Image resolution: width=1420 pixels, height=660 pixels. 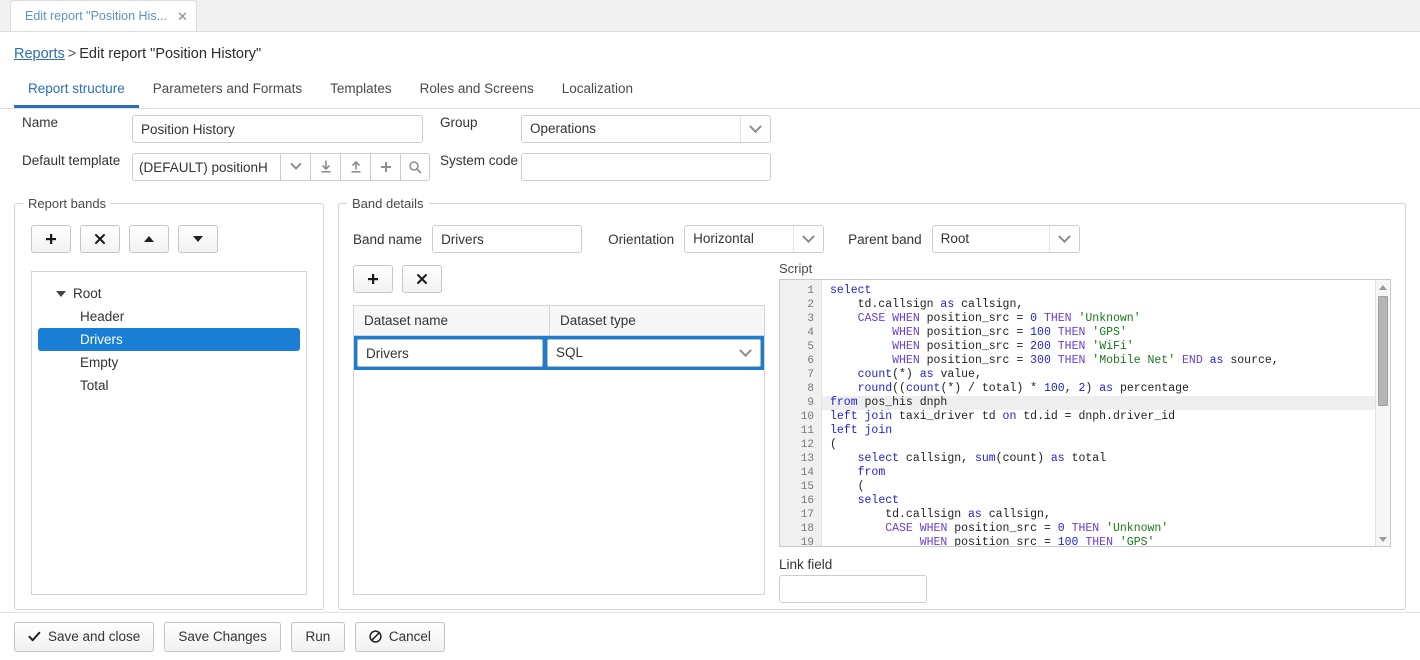 I want to click on close-icon: ✕, so click(x=182, y=16).